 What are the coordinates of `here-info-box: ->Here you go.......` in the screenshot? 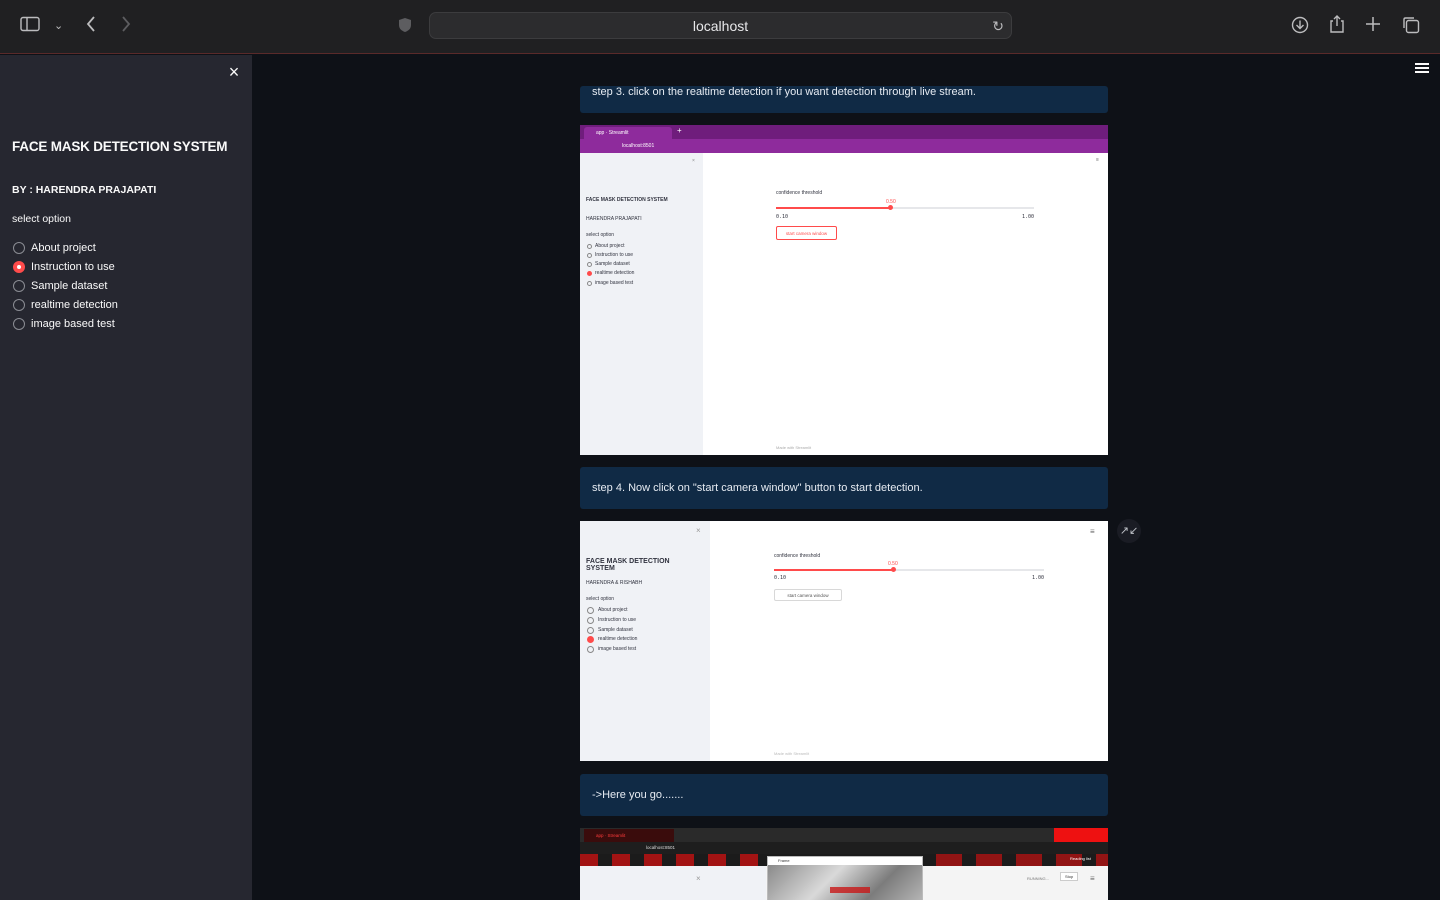 It's located at (844, 795).